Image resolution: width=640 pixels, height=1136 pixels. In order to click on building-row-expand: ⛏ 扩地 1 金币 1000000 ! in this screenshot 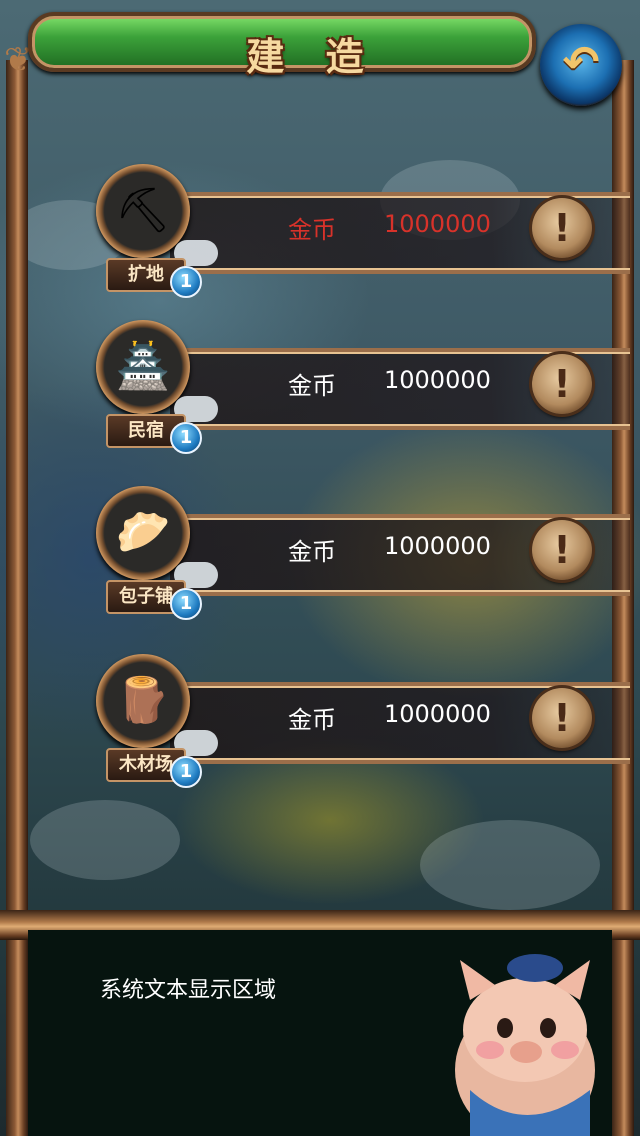, I will do `click(350, 230)`.